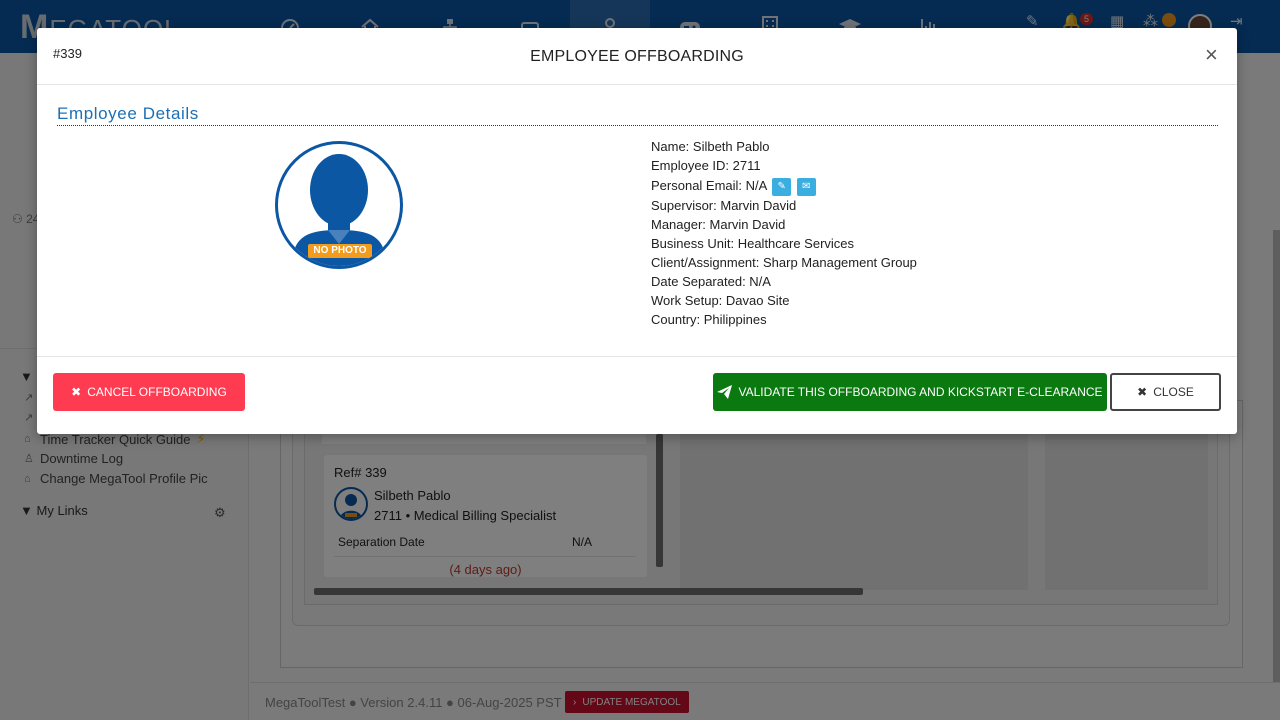 The height and width of the screenshot is (720, 1280). I want to click on detail-country: Country: Philippines, so click(709, 319).